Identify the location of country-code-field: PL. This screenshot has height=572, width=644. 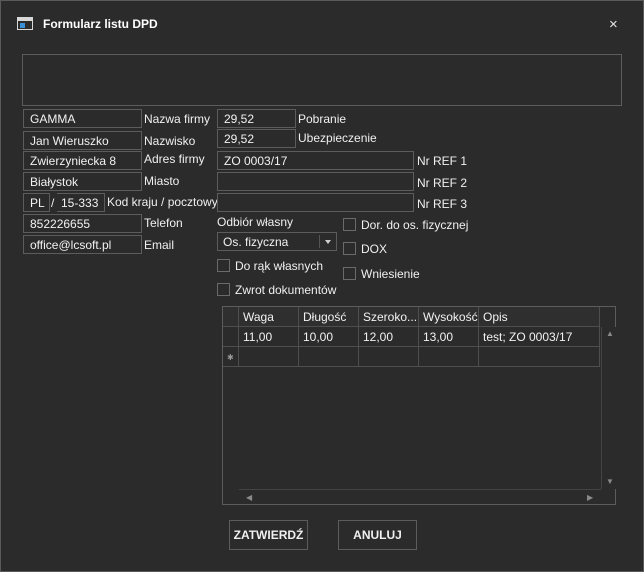
(36, 202).